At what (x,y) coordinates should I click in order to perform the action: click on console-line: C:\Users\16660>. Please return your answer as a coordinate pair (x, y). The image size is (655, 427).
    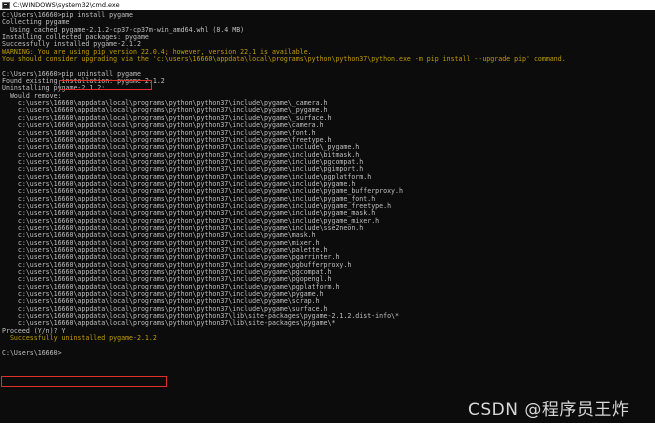
    Looking at the image, I should click on (32, 352).